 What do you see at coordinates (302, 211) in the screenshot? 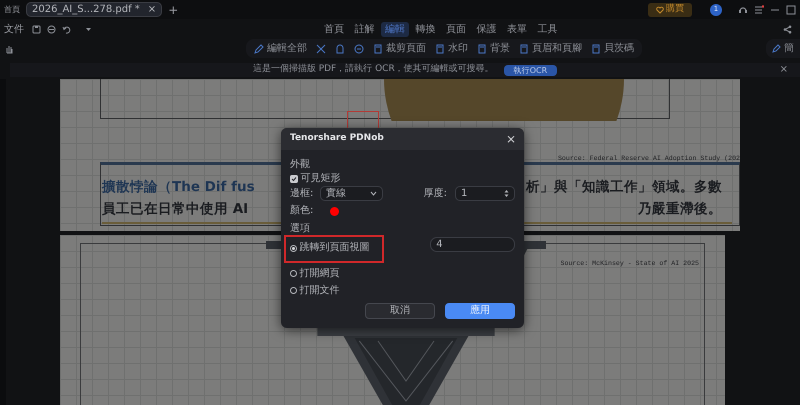
I see `field-label: 顏色:` at bounding box center [302, 211].